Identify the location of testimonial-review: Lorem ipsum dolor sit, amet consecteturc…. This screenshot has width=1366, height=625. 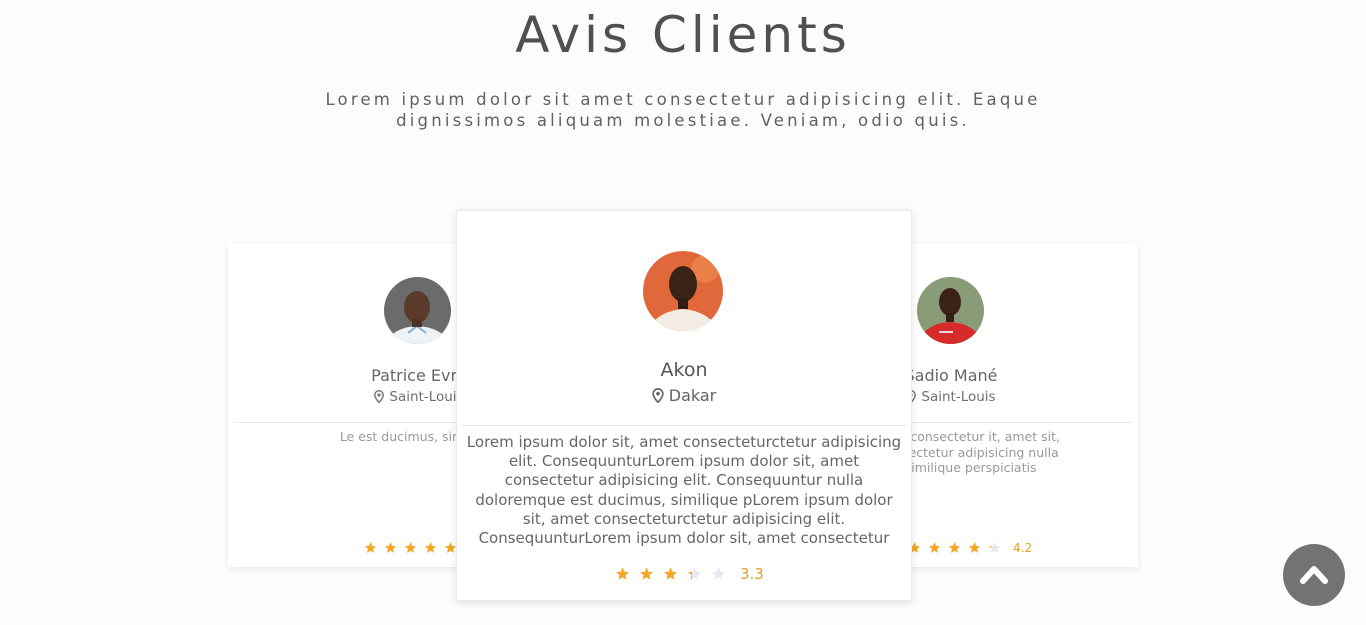
(684, 490).